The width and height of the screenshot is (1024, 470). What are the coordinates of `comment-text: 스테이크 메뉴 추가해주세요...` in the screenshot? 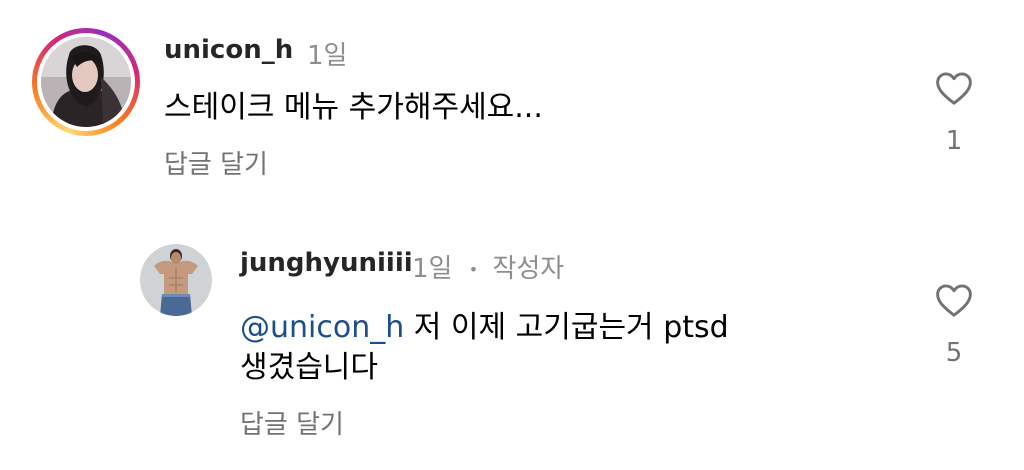 It's located at (353, 107).